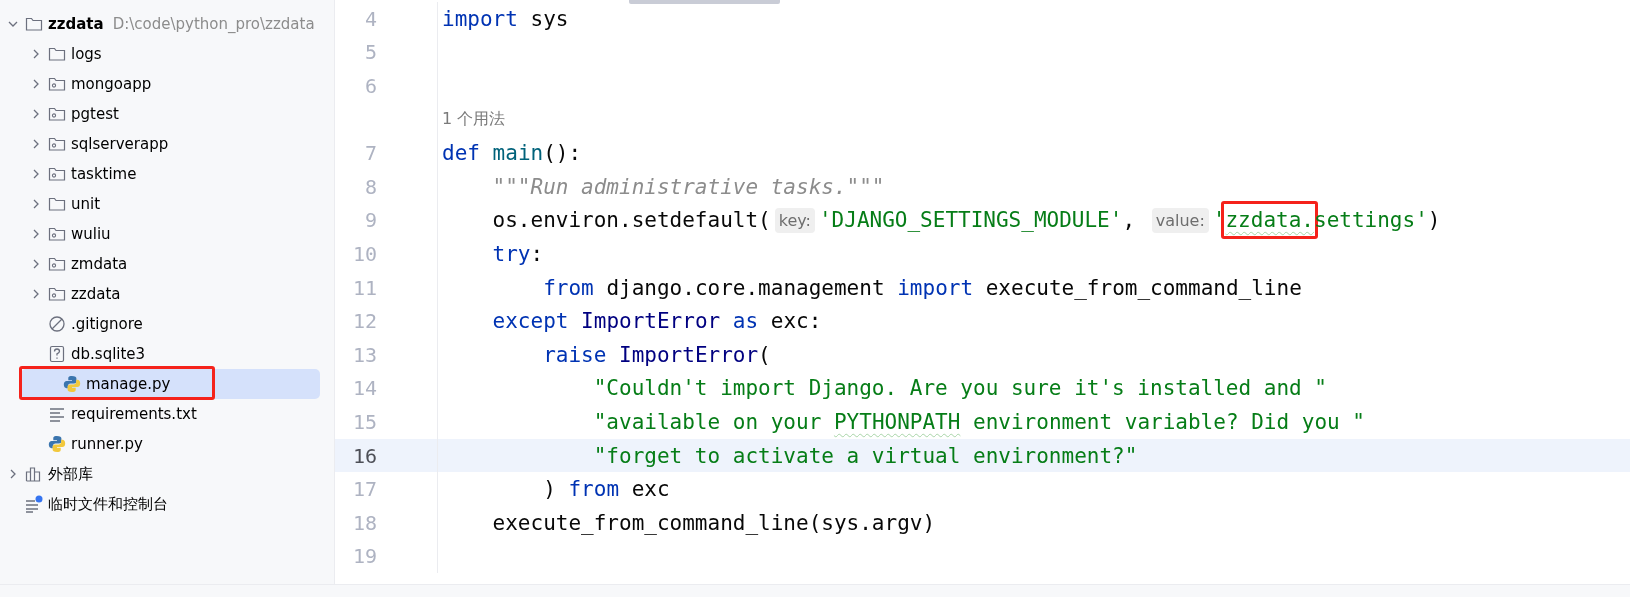 Image resolution: width=1630 pixels, height=597 pixels. Describe the element at coordinates (134, 414) in the screenshot. I see `file-name: requirements.txt` at that location.